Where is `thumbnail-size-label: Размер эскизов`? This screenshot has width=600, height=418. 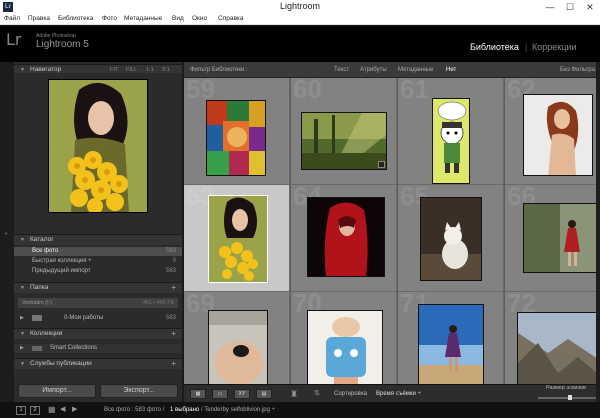
thumbnail-size-label: Размер эскизов is located at coordinates (566, 388).